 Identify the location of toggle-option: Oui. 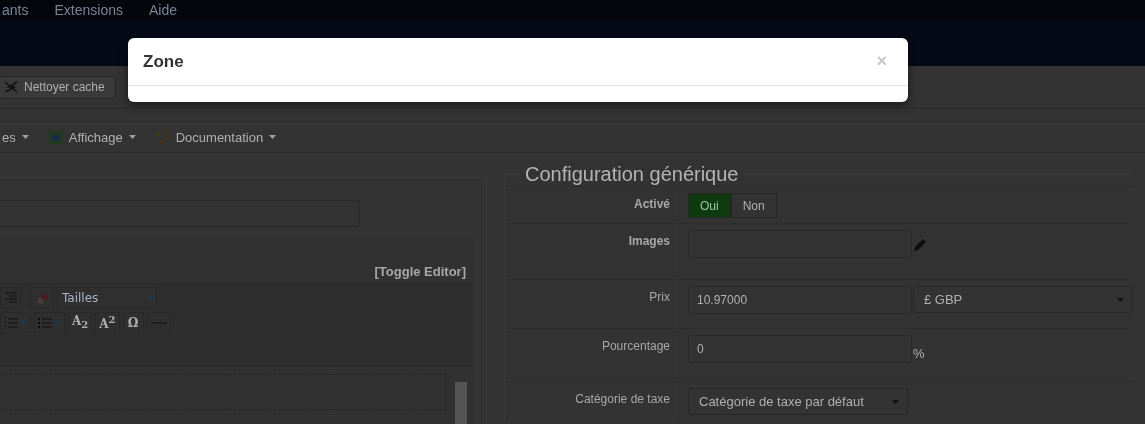
(709, 205).